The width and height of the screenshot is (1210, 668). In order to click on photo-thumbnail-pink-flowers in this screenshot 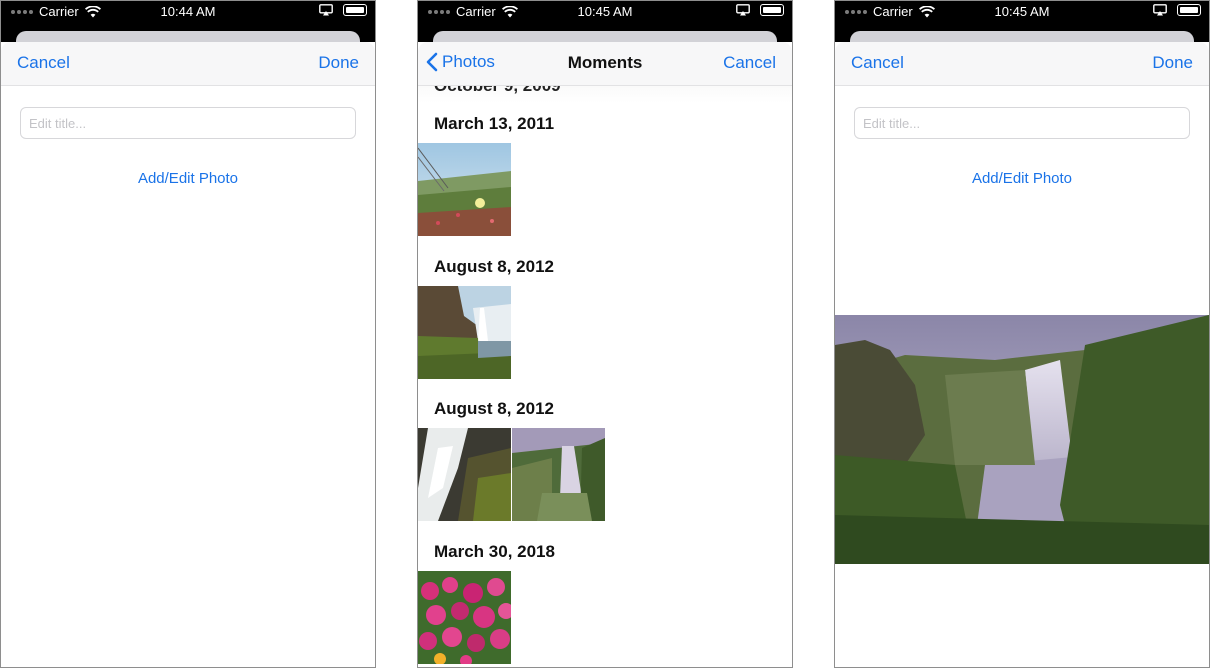, I will do `click(464, 617)`.